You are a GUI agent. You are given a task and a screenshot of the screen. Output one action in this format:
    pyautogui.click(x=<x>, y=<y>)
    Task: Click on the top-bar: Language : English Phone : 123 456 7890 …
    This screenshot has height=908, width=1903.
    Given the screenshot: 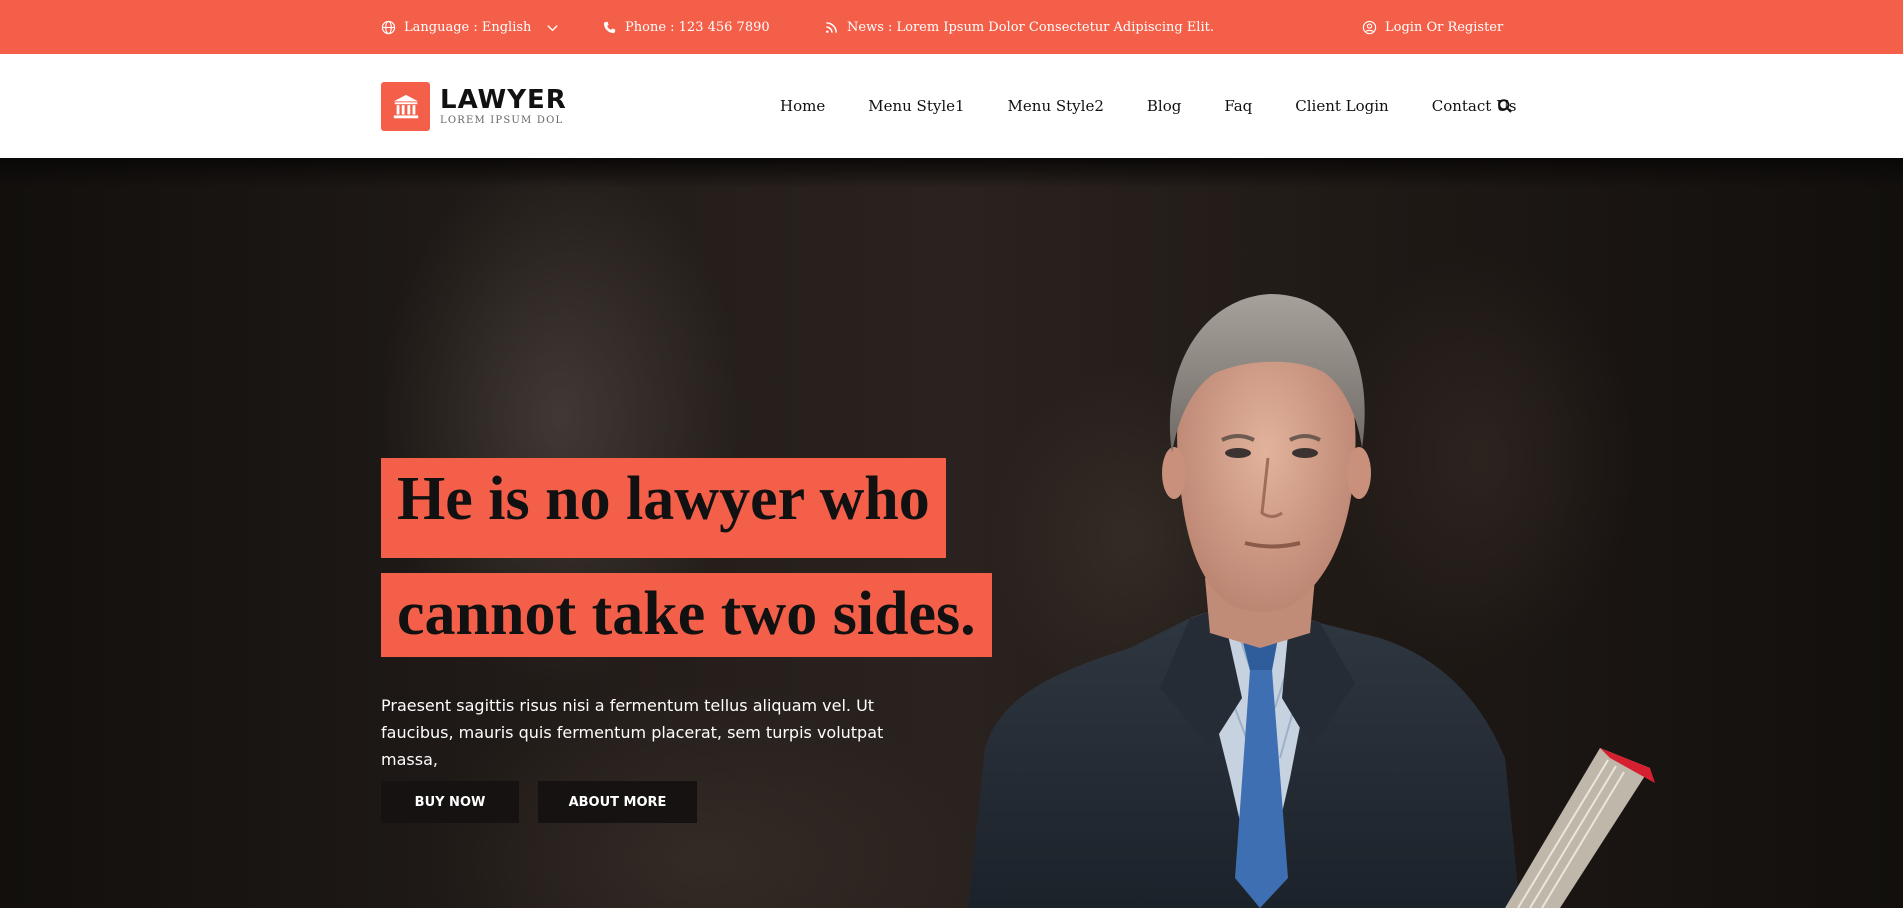 What is the action you would take?
    pyautogui.click(x=951, y=27)
    